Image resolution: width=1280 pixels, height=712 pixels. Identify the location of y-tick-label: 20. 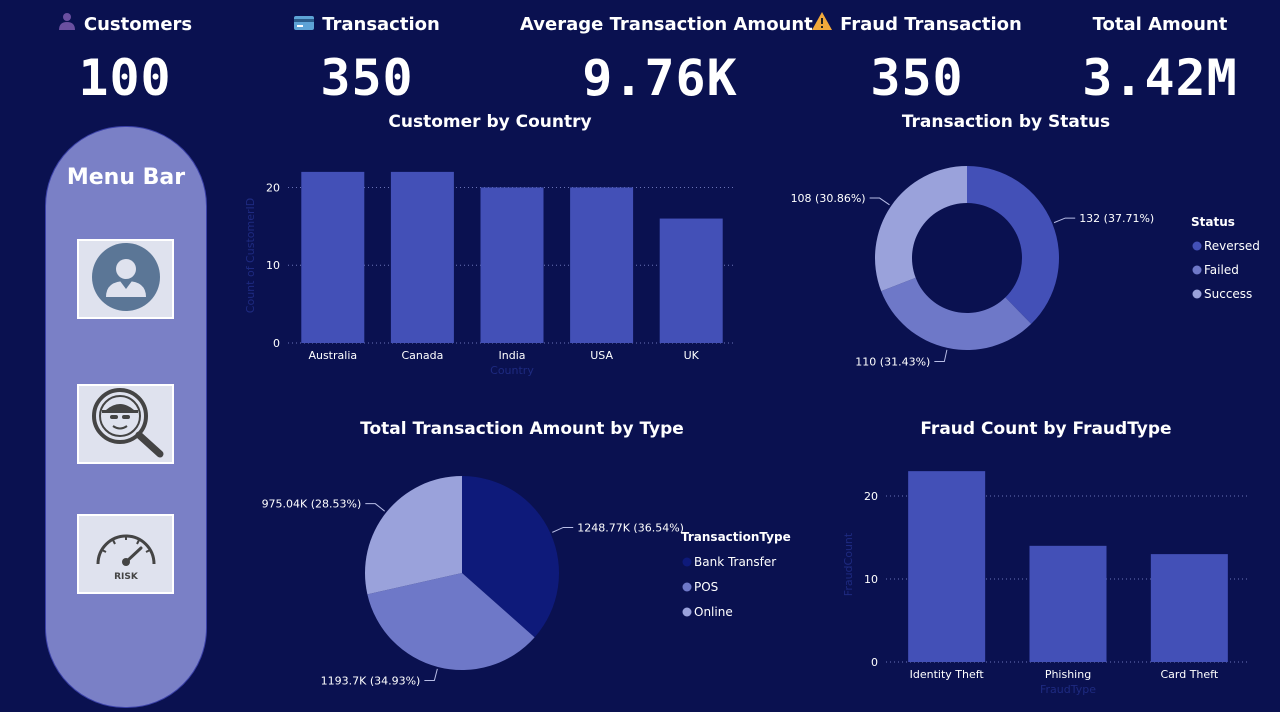
(871, 496).